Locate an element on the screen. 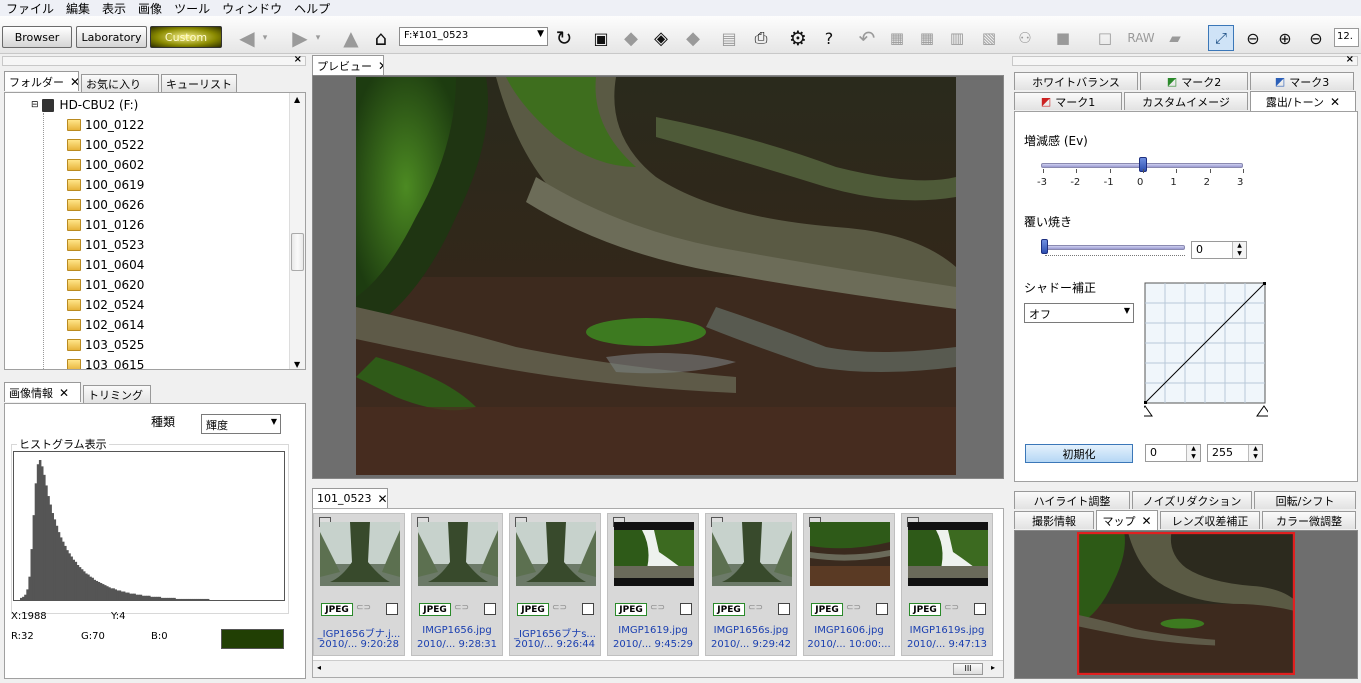  tab-exposure-tone: 露出/トーン ✕ is located at coordinates (1303, 101).